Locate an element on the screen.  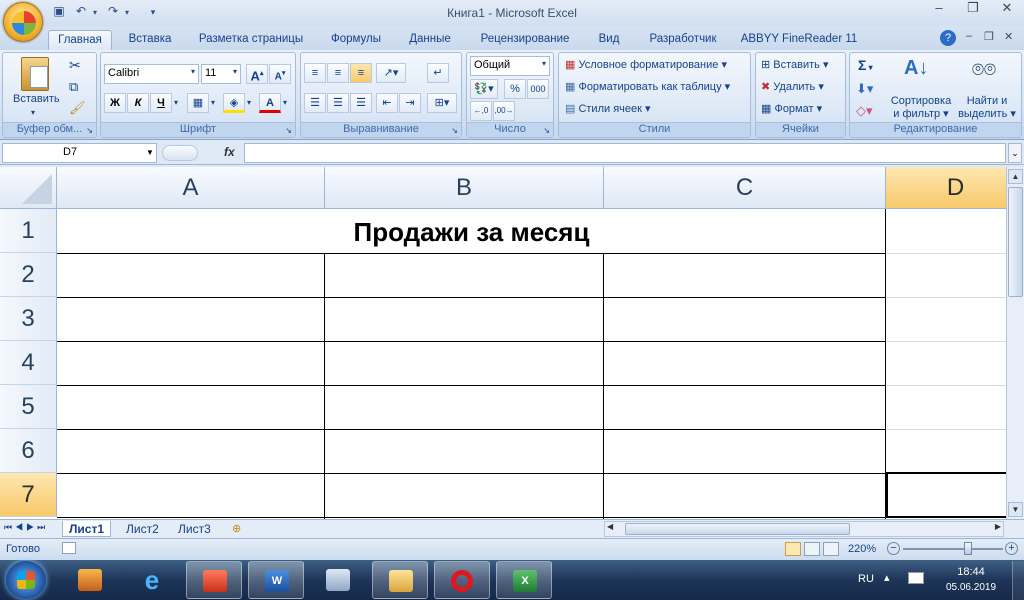
orientation-icon: ↗▾ is located at coordinates (391, 73).